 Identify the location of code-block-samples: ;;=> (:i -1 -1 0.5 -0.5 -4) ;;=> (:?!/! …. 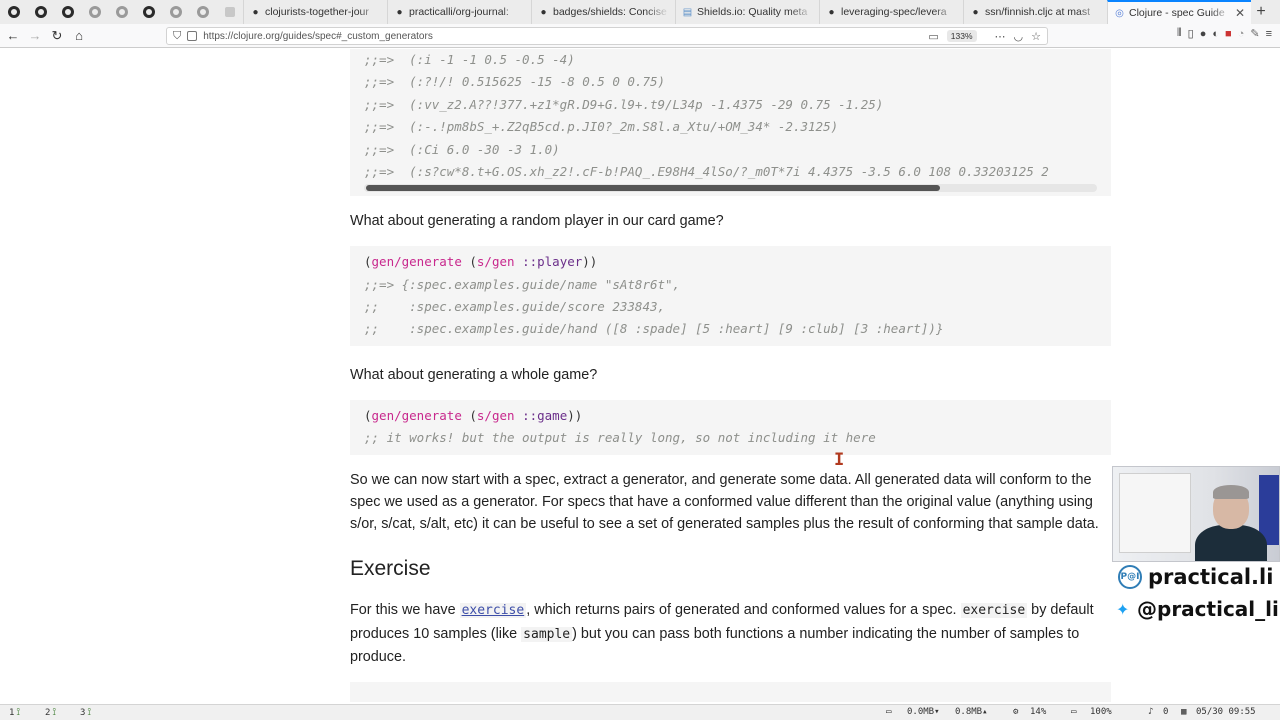
(730, 122).